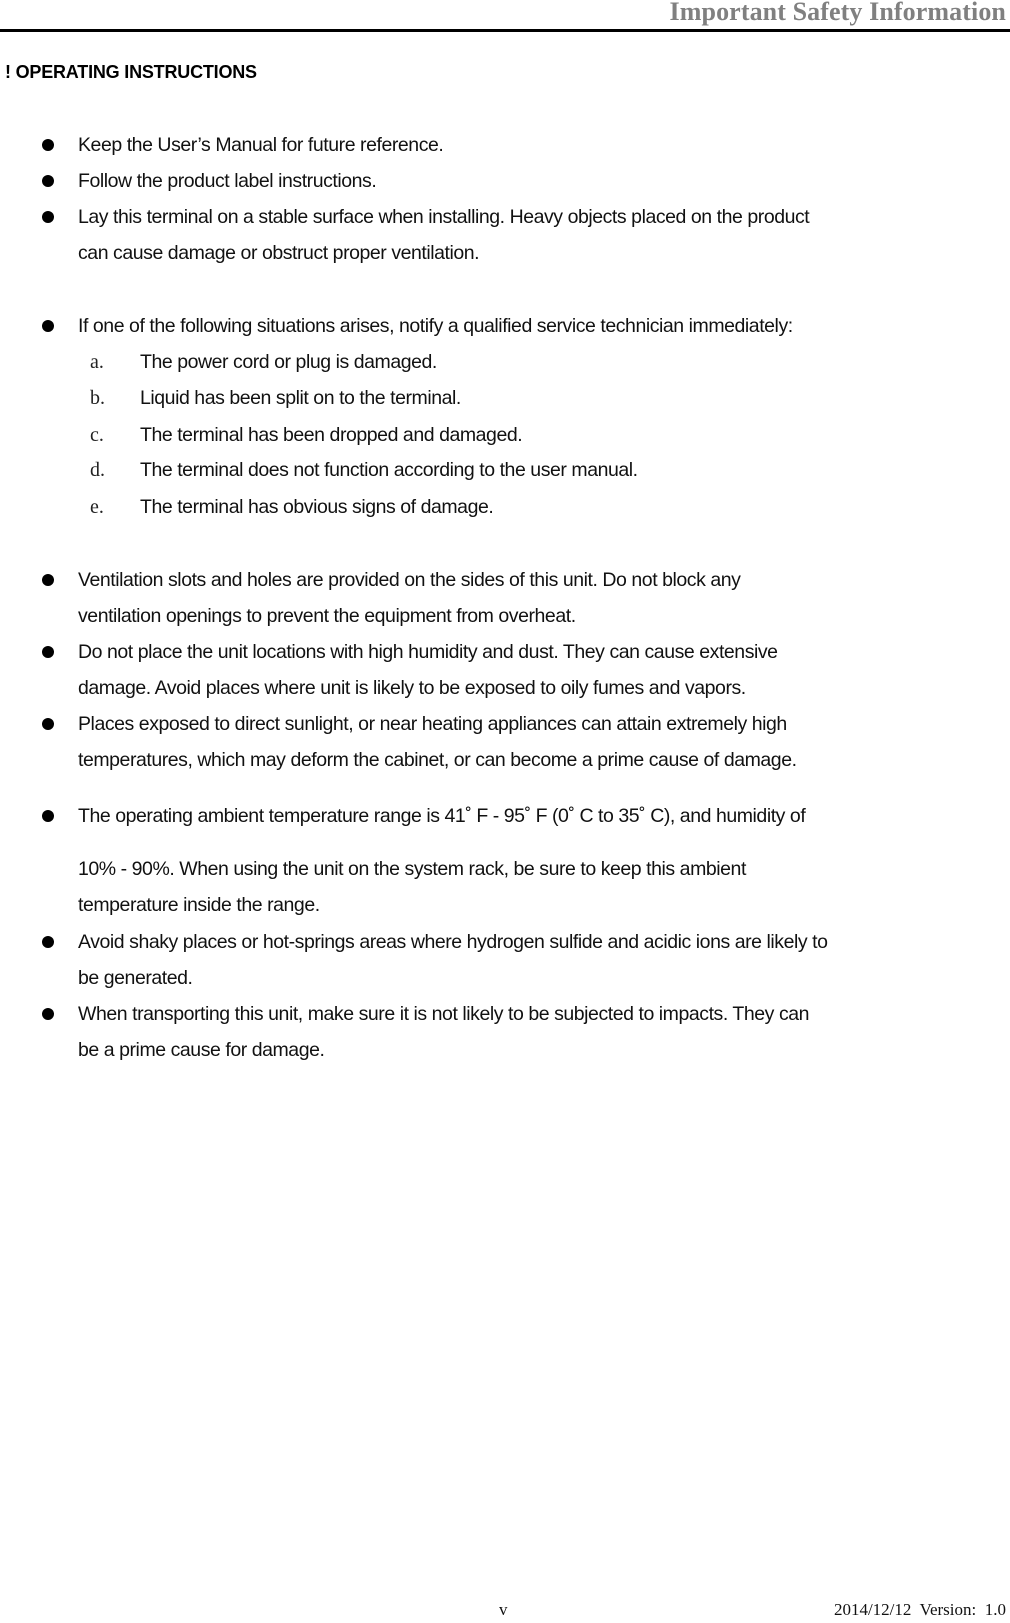 The width and height of the screenshot is (1010, 1623). I want to click on sub-list-item: a. The power cord or plug is damaged., so click(505, 362).